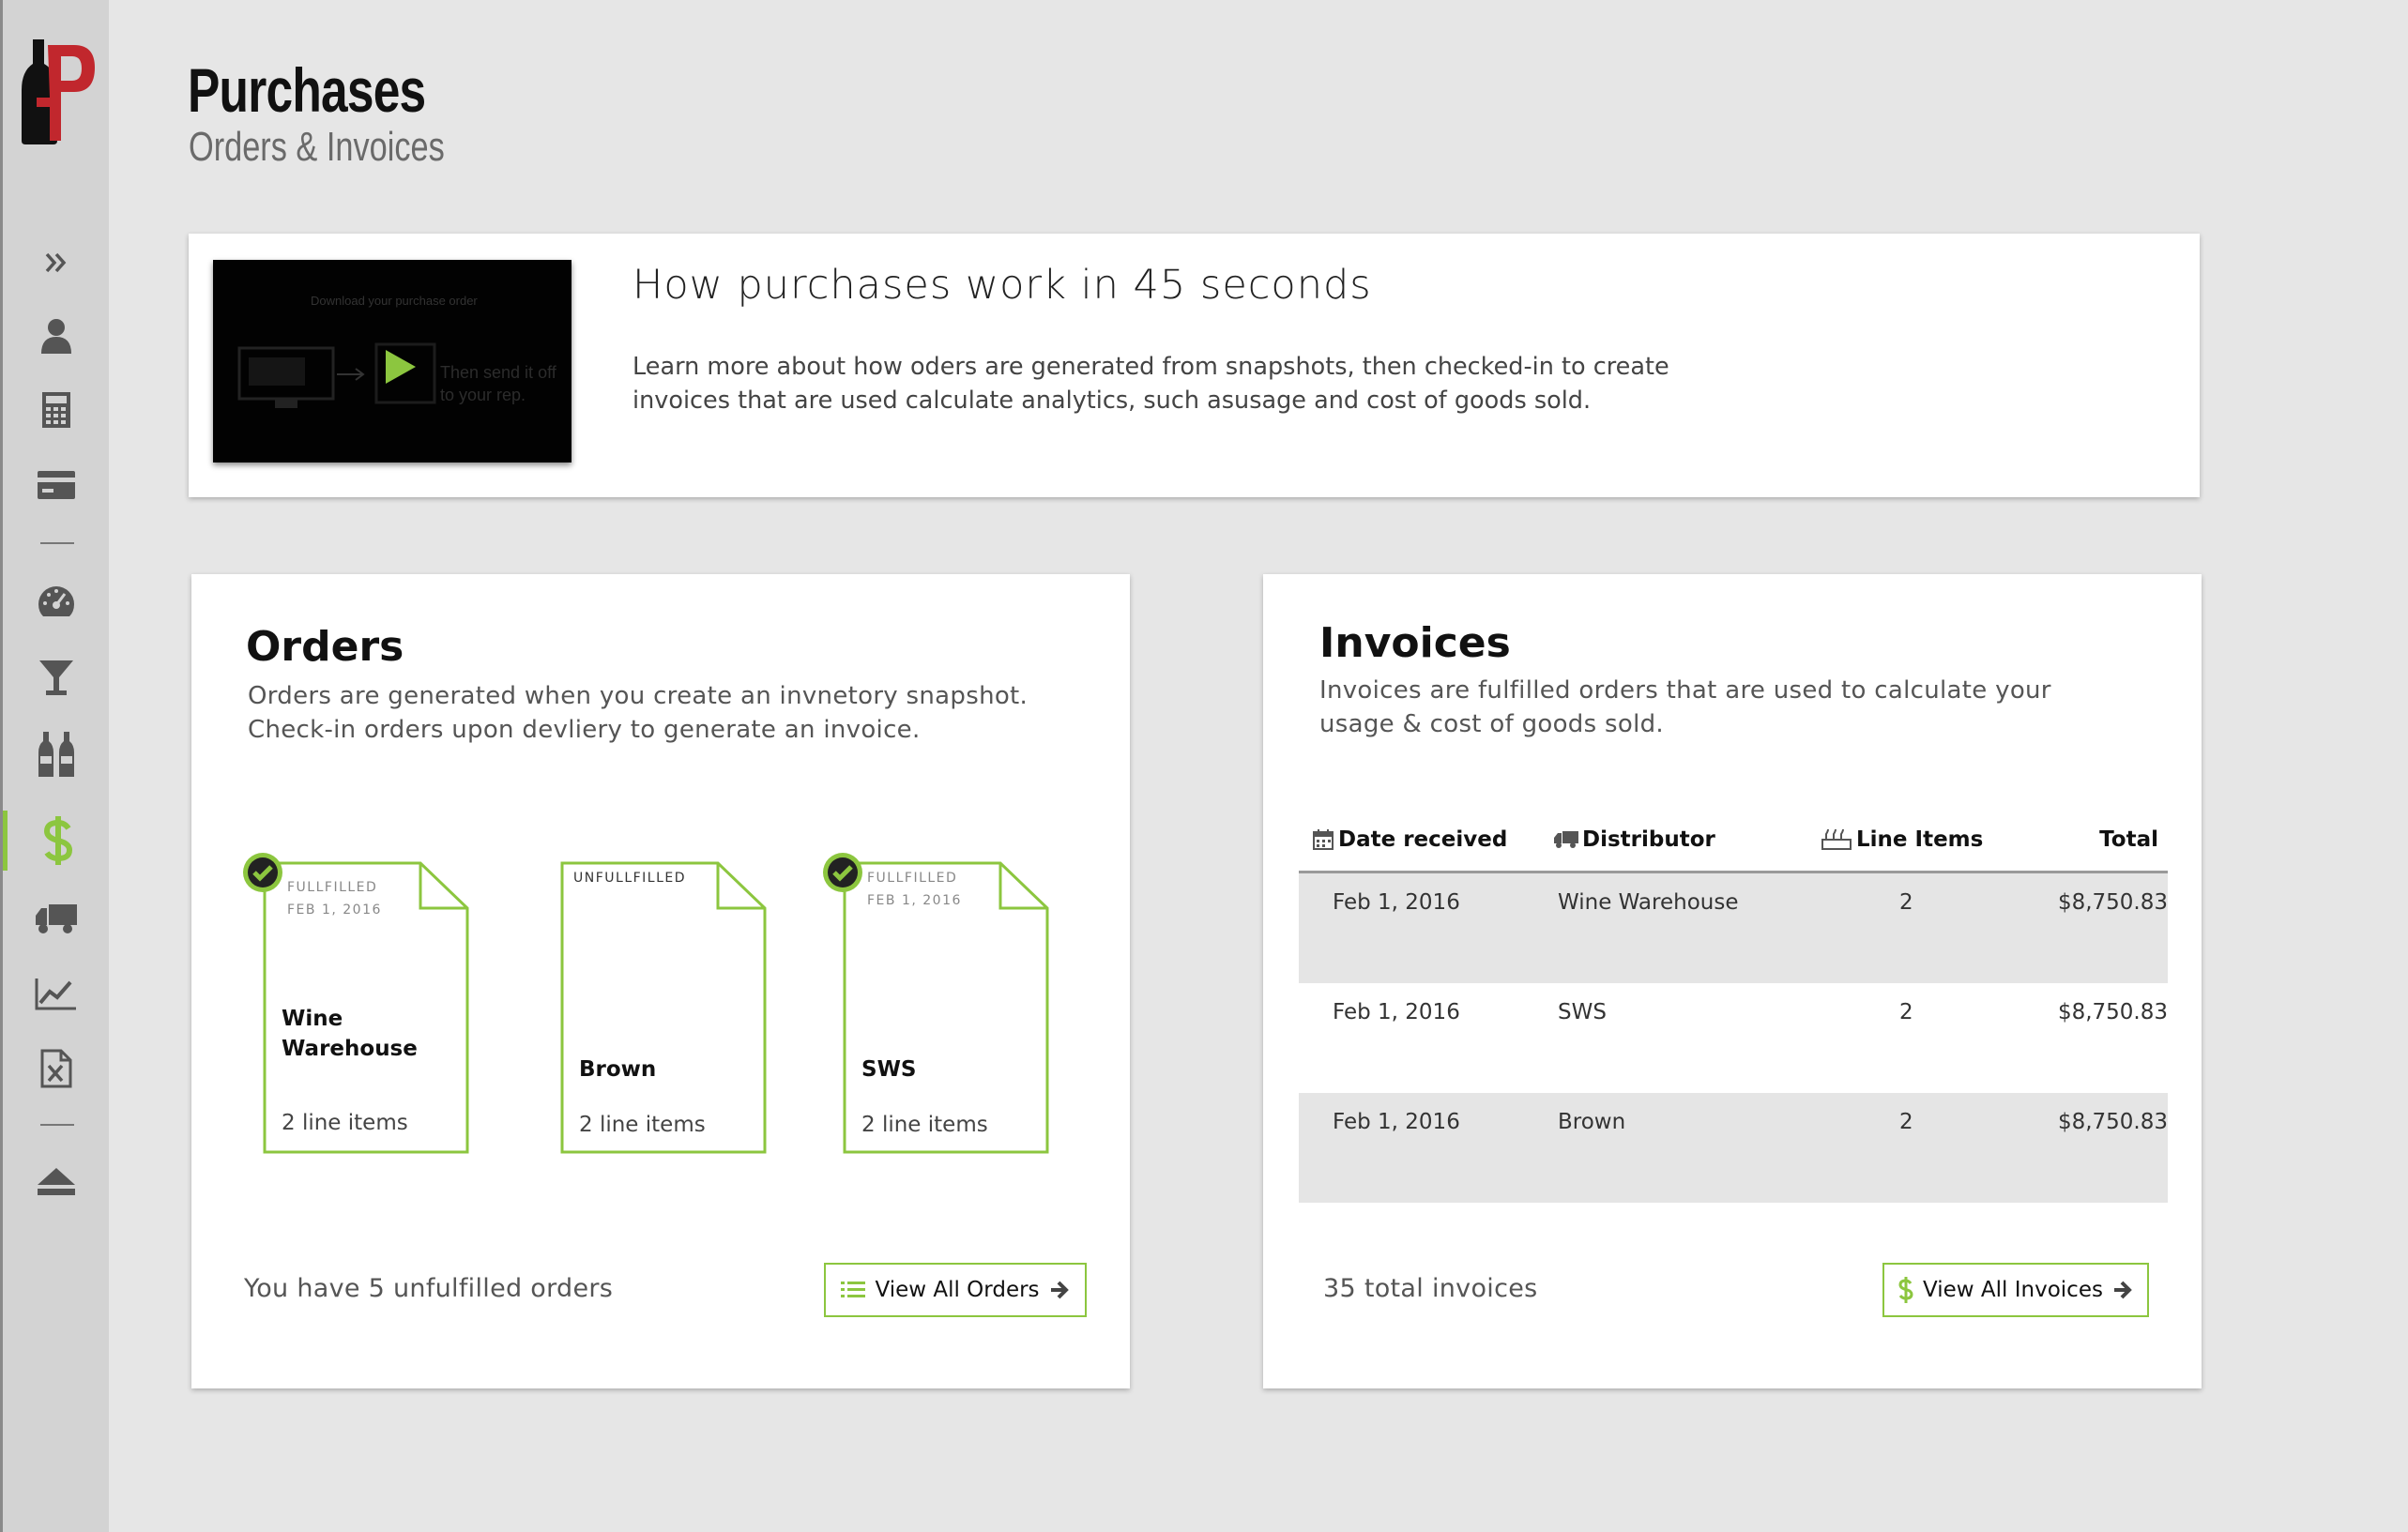  I want to click on order-distributor: Wine Warehouse, so click(350, 1034).